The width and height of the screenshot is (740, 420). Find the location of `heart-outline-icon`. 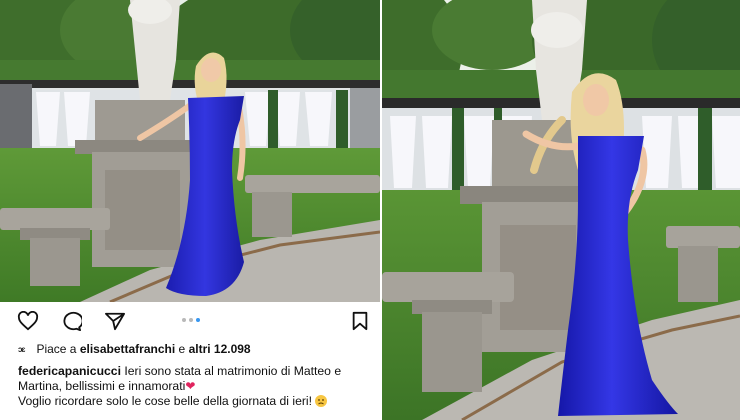

heart-outline-icon is located at coordinates (28, 321).